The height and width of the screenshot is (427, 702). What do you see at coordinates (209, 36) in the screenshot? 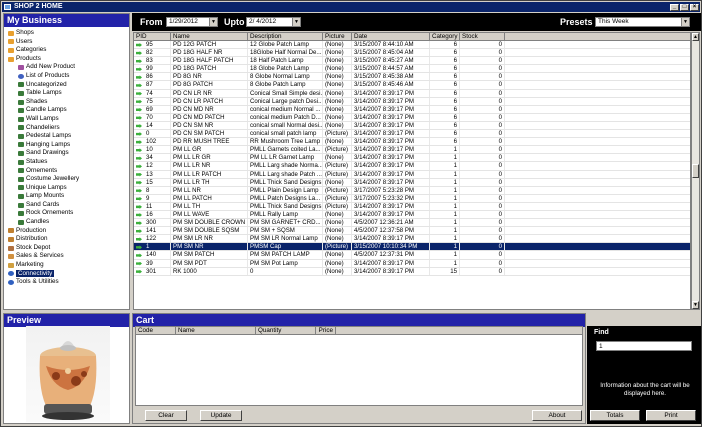
I see `col-header-name: Name` at bounding box center [209, 36].